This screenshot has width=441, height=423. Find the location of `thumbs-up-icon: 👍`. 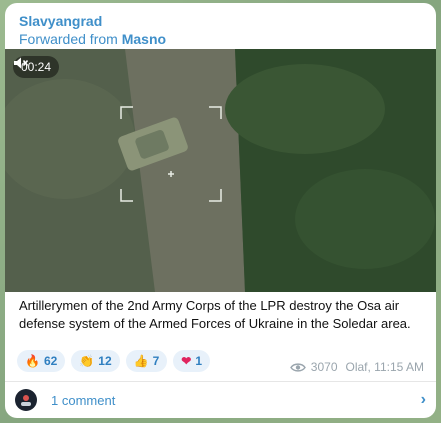

thumbs-up-icon: 👍 is located at coordinates (141, 361).